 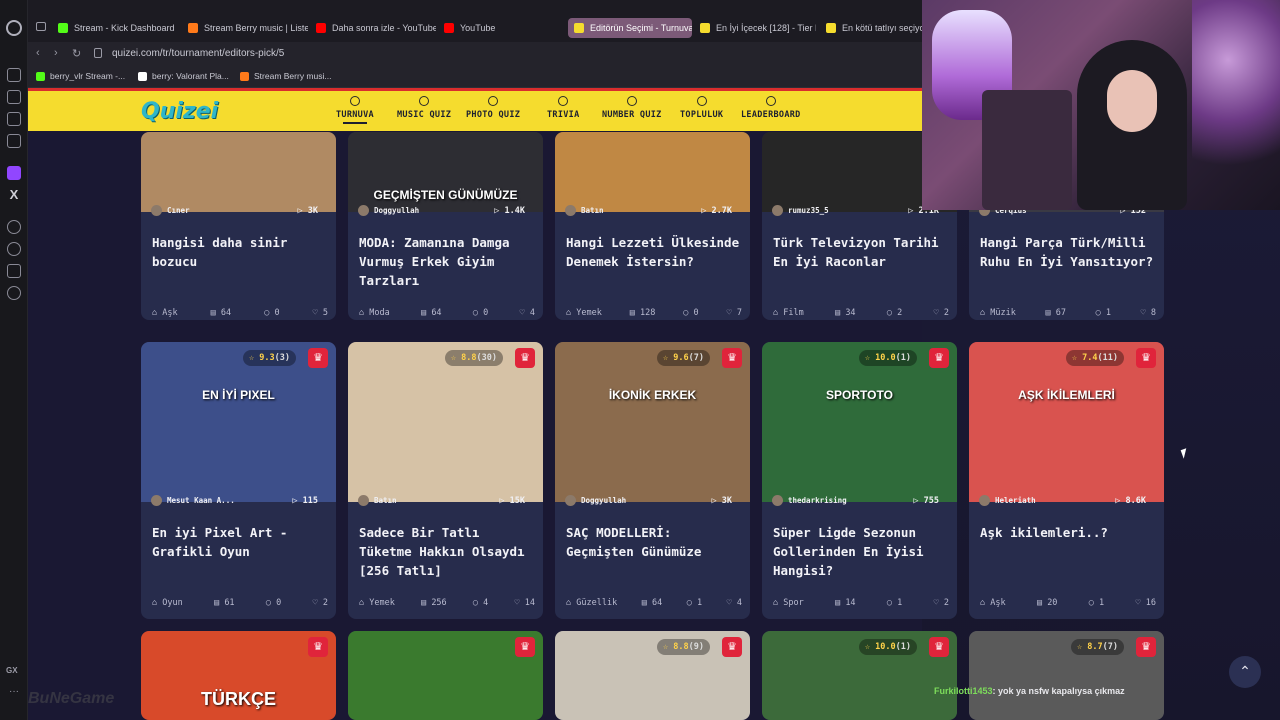 I want to click on quiz-title: En iyi Pixel Art - Grafikli Oyun, so click(x=240, y=542).